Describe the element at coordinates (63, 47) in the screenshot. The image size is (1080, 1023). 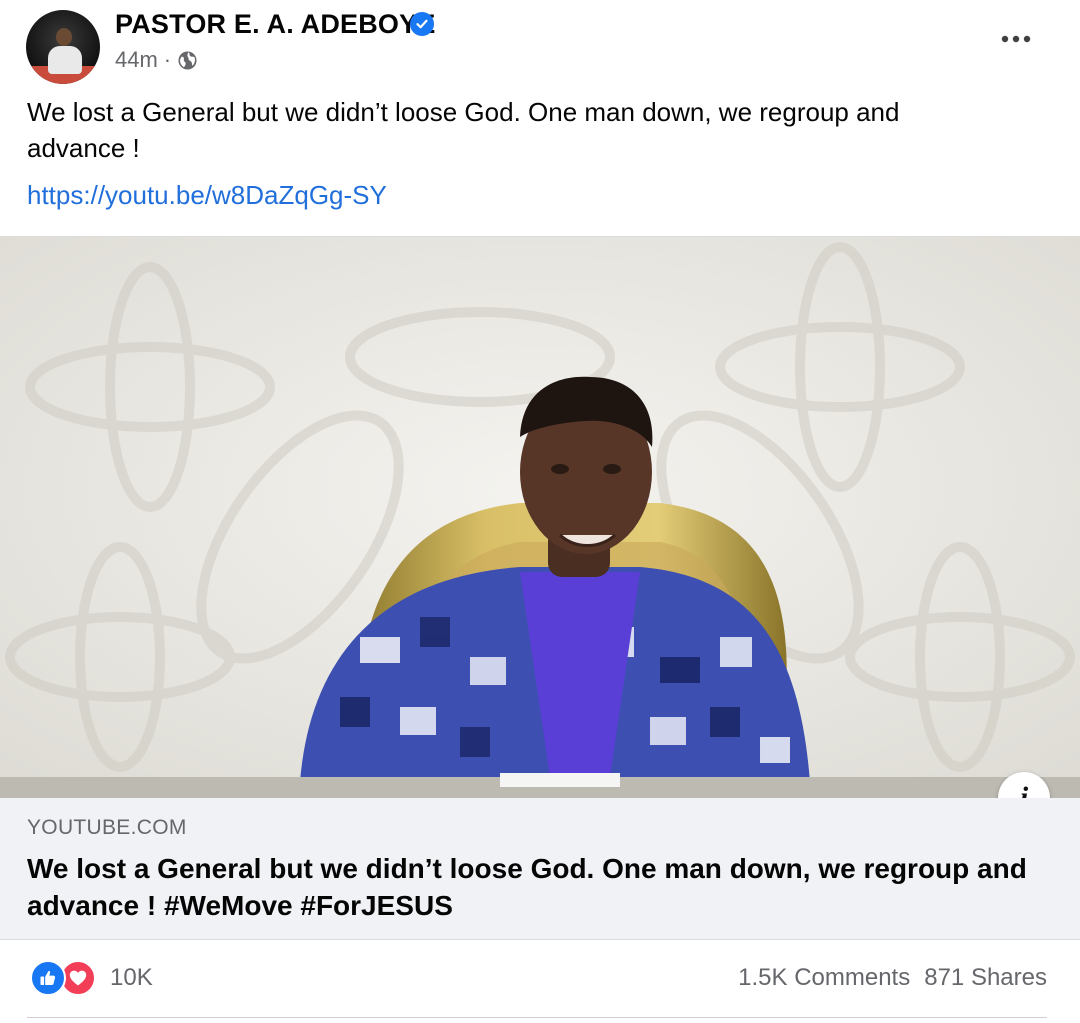
I see `author-avatar` at that location.